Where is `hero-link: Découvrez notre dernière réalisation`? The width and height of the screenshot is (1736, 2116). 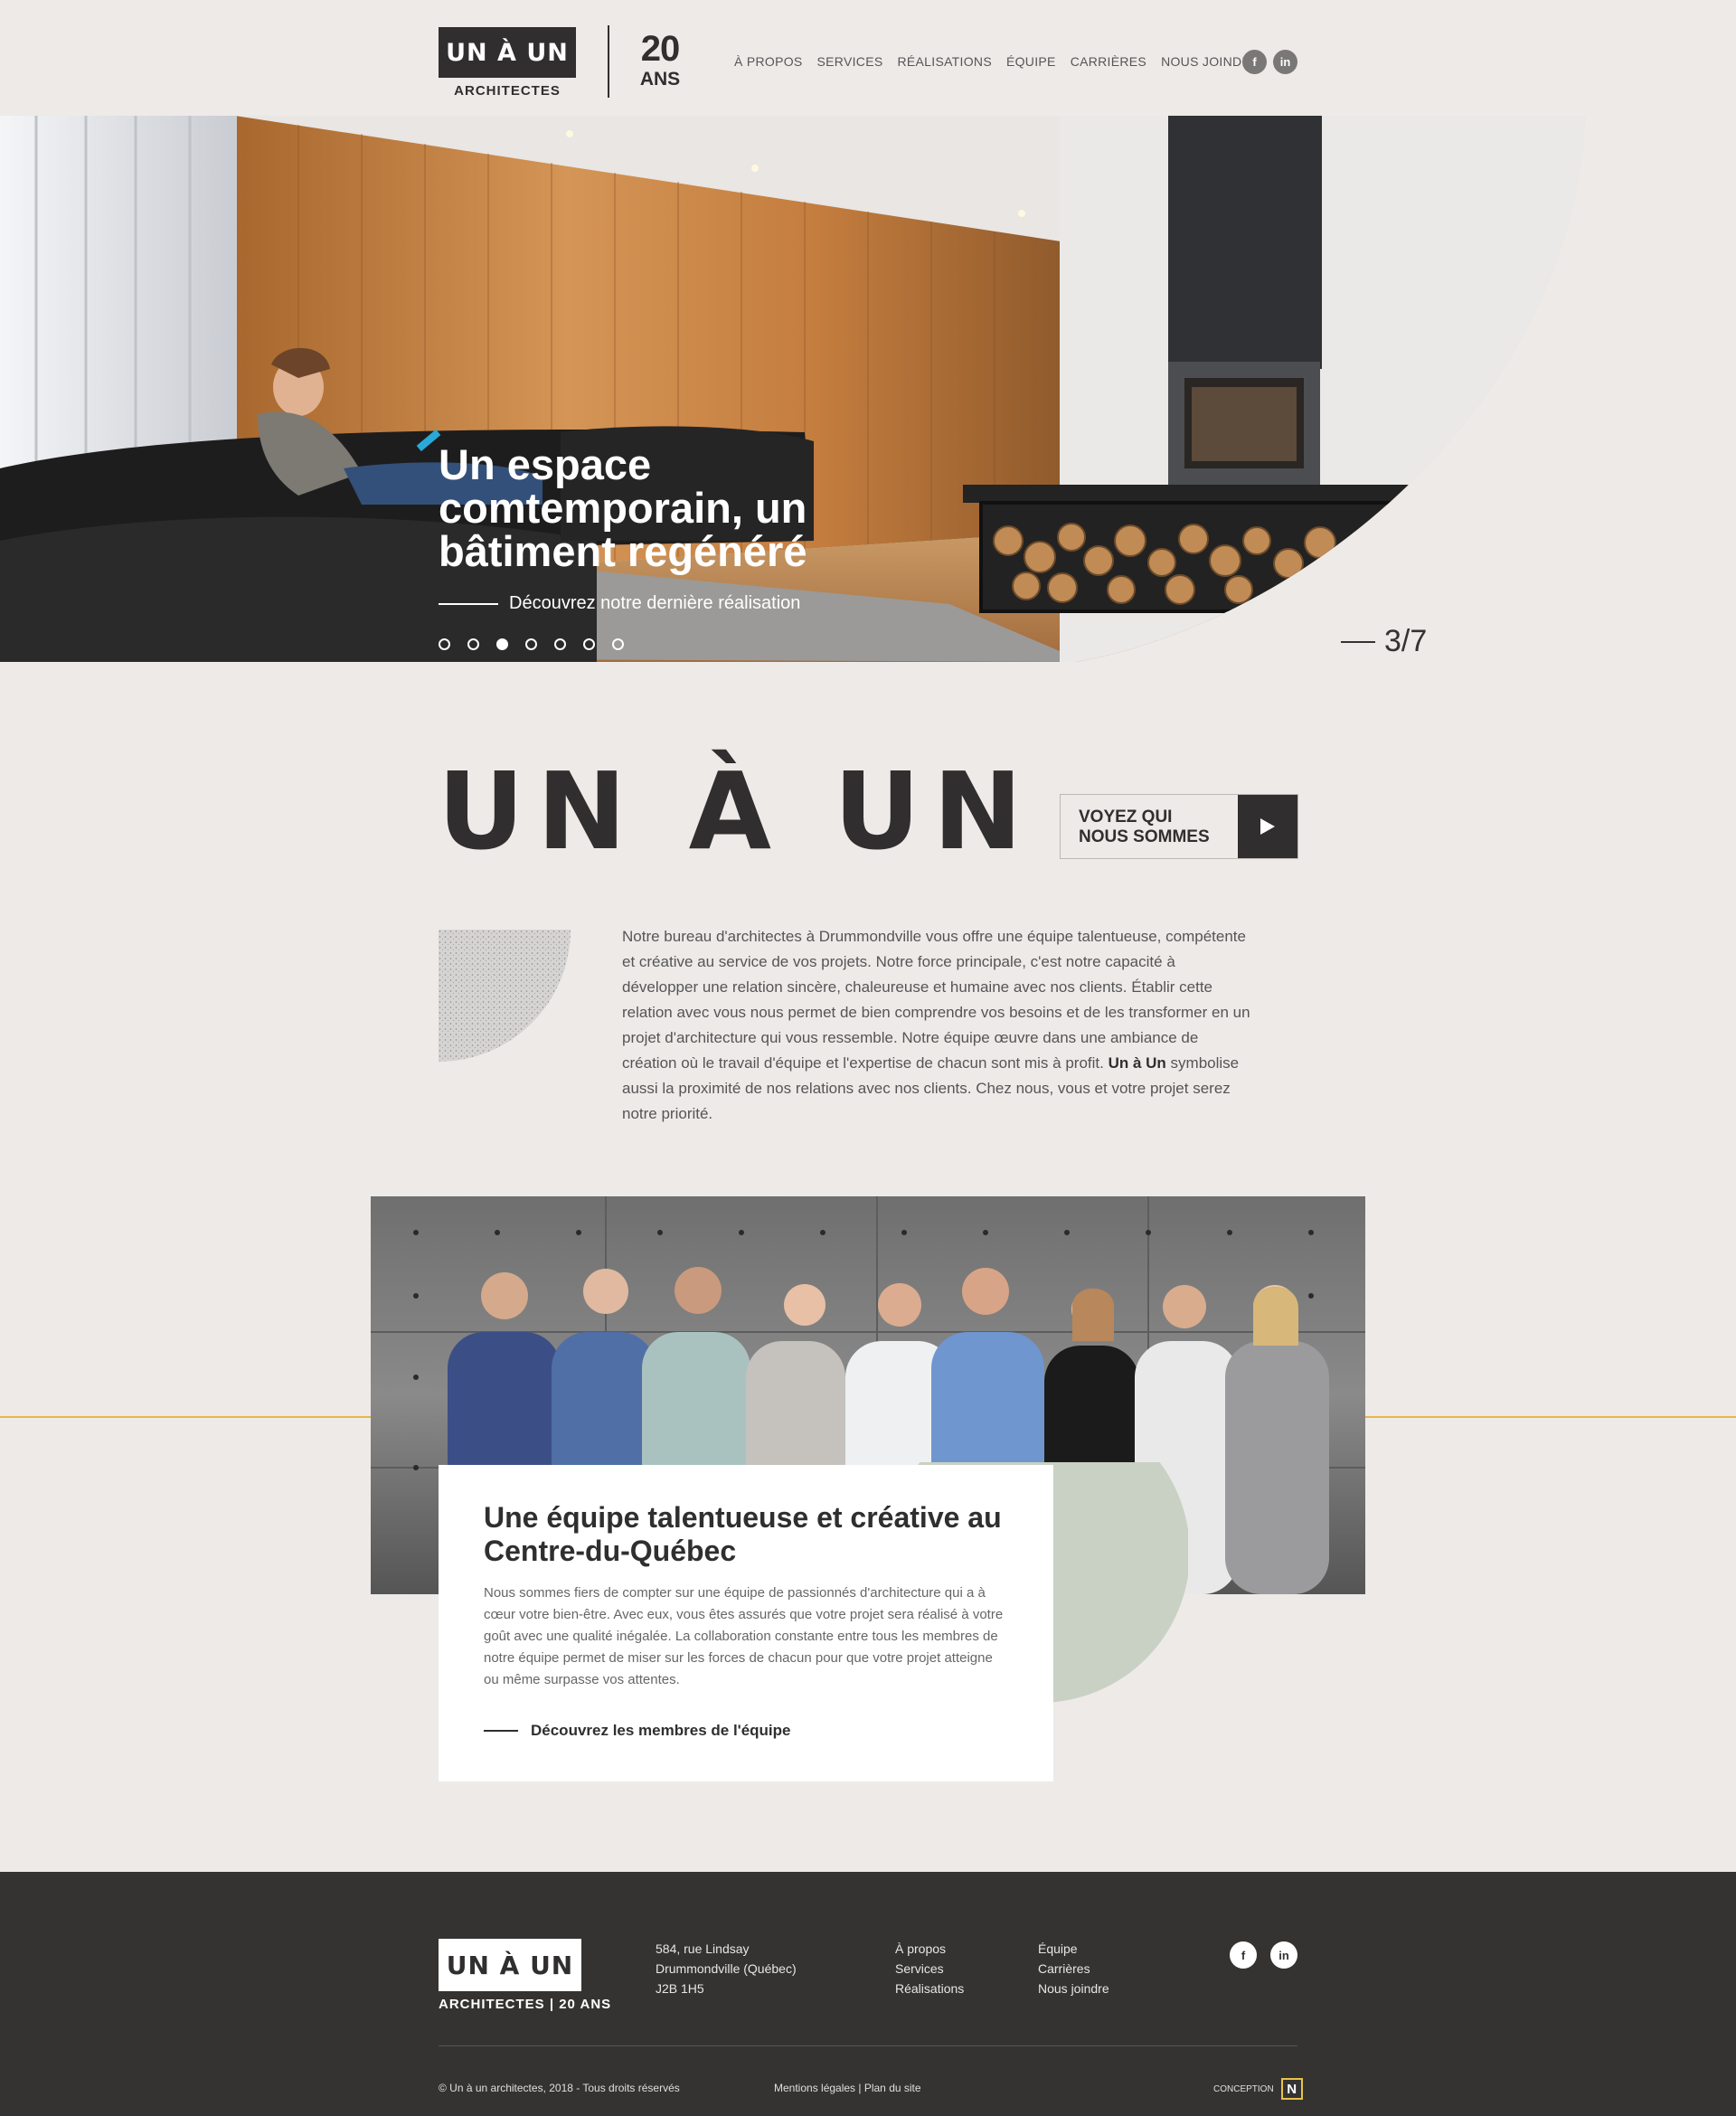
hero-link: Découvrez notre dernière réalisation is located at coordinates (620, 603).